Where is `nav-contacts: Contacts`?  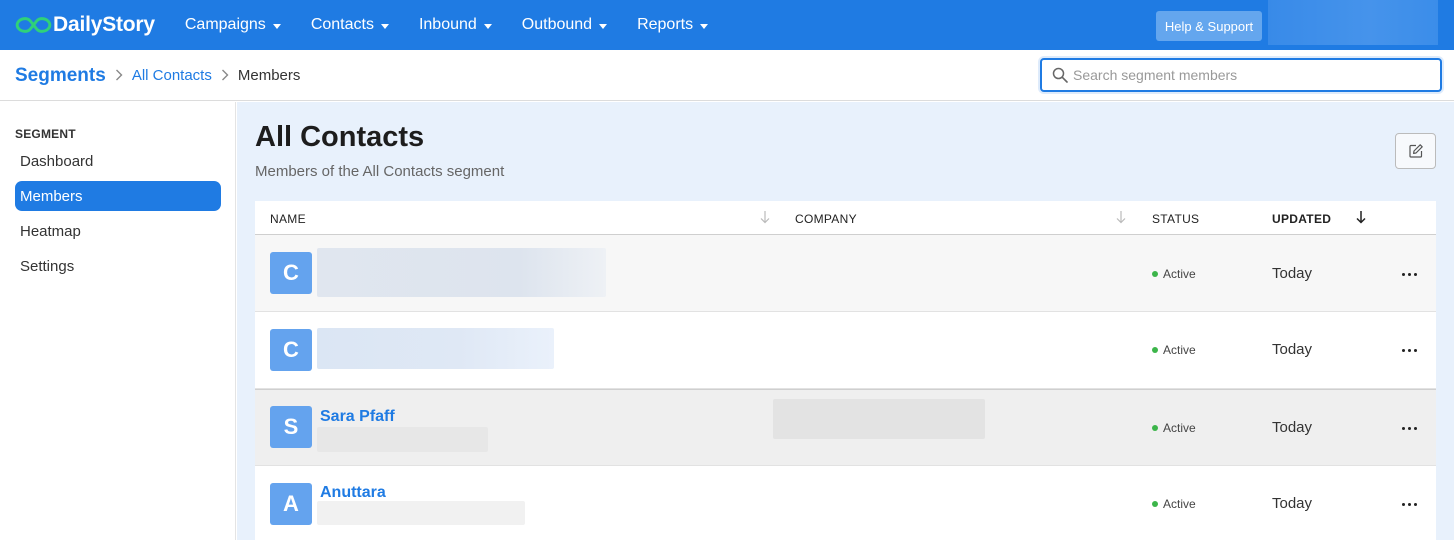
nav-contacts: Contacts is located at coordinates (350, 25).